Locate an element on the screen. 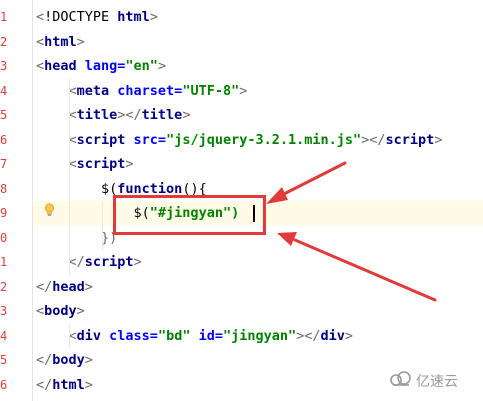 The height and width of the screenshot is (401, 483). watermark-text: 亿速云 is located at coordinates (437, 382).